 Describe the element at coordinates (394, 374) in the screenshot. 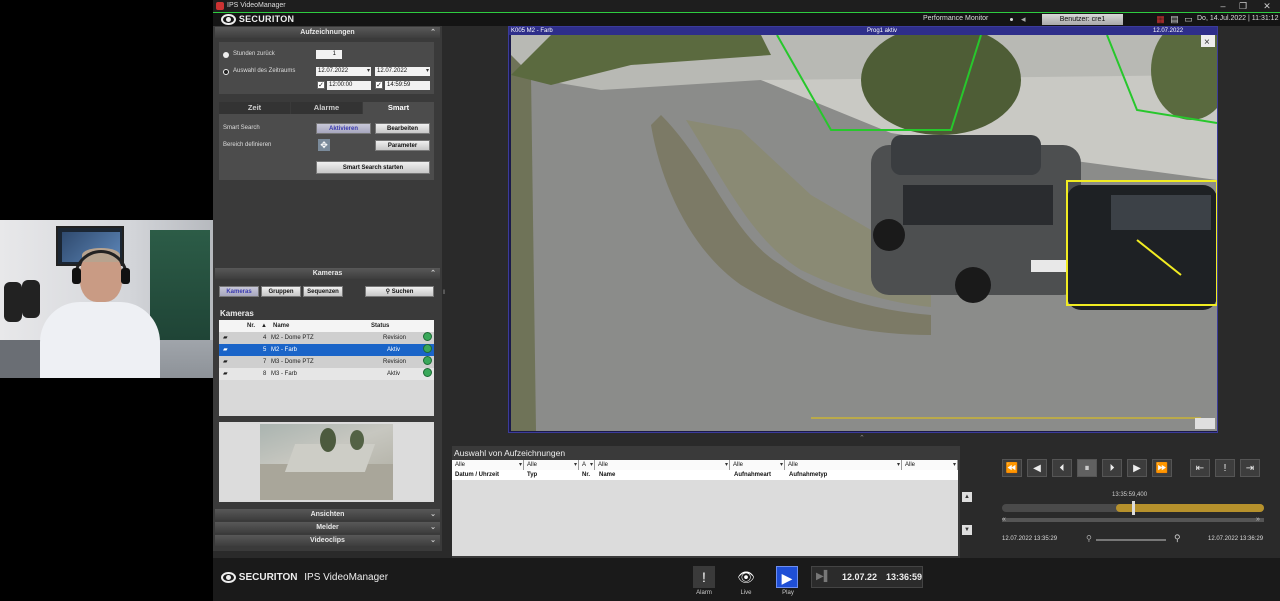

I see `camera-status: Aktiv` at that location.